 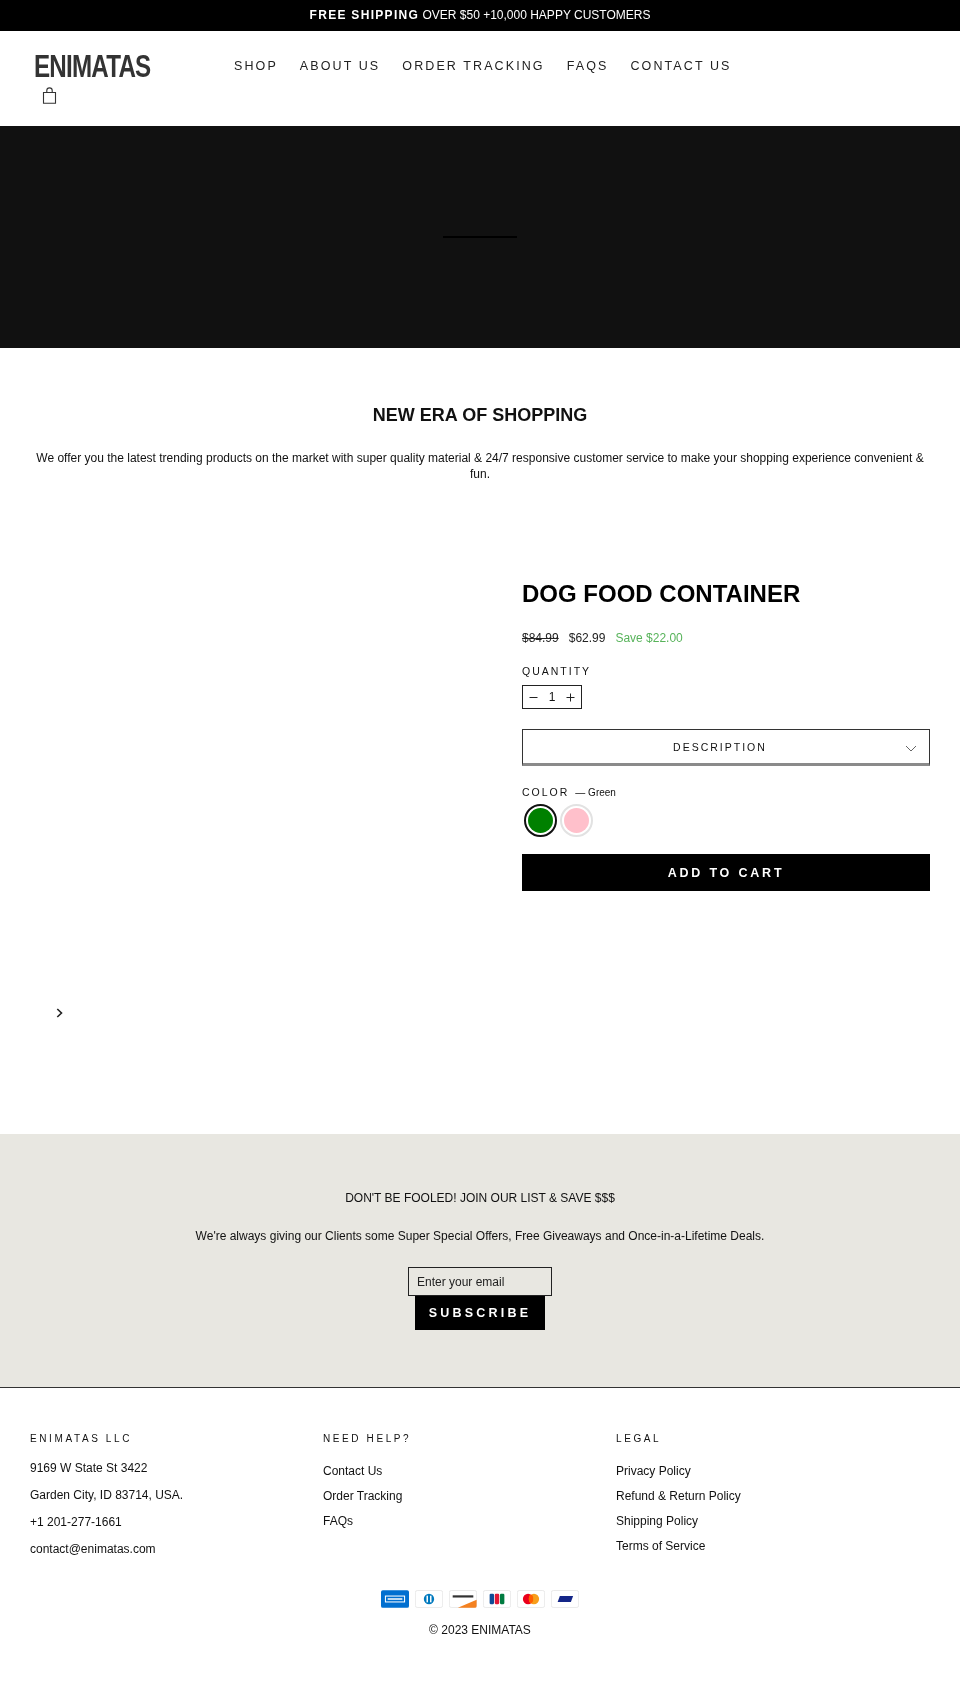 I want to click on footer-link: Order Tracking, so click(x=363, y=1496).